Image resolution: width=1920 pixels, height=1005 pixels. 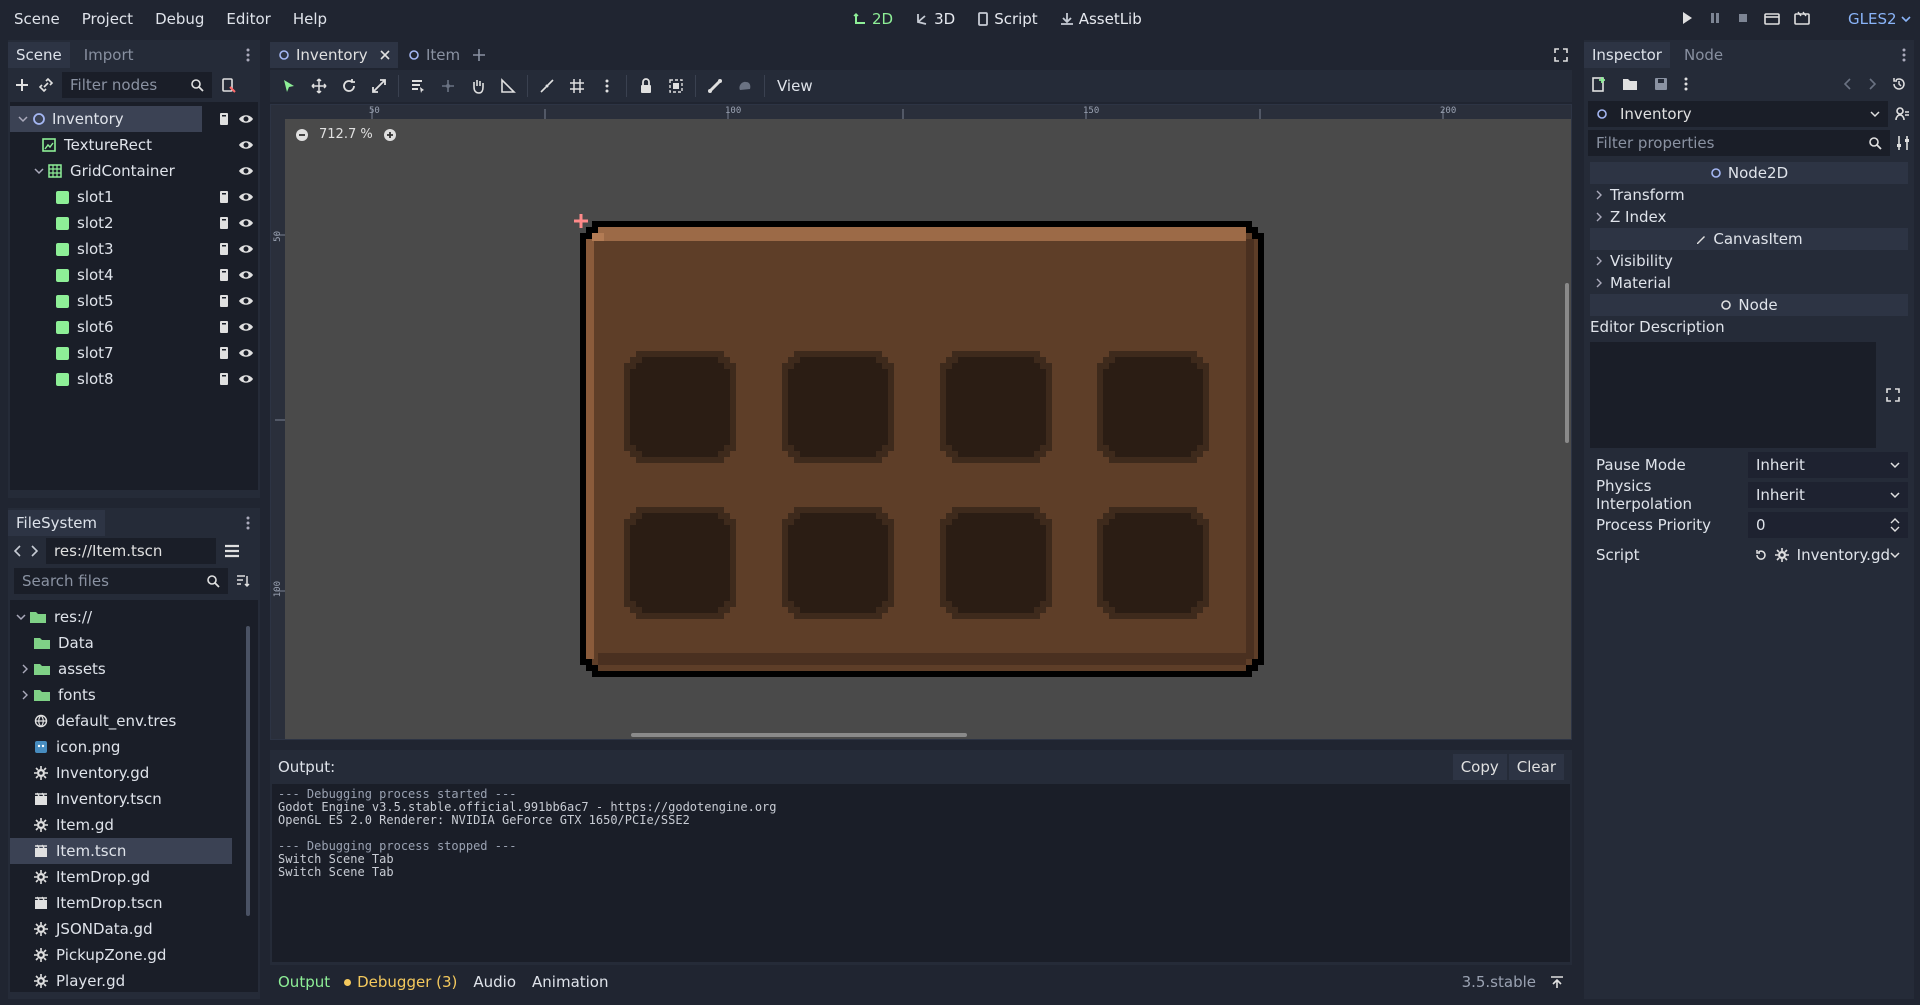 I want to click on add-node-icon, so click(x=22, y=85).